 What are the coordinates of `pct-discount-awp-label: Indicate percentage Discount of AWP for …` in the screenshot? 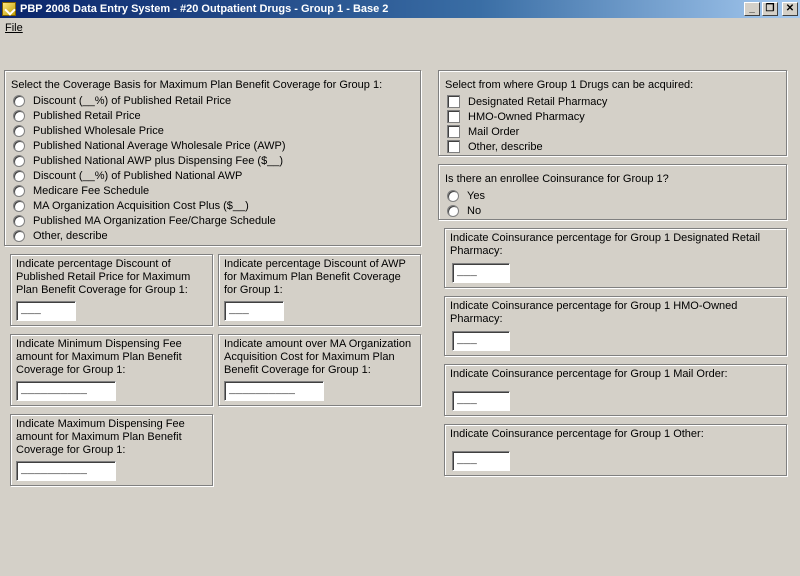 It's located at (315, 277).